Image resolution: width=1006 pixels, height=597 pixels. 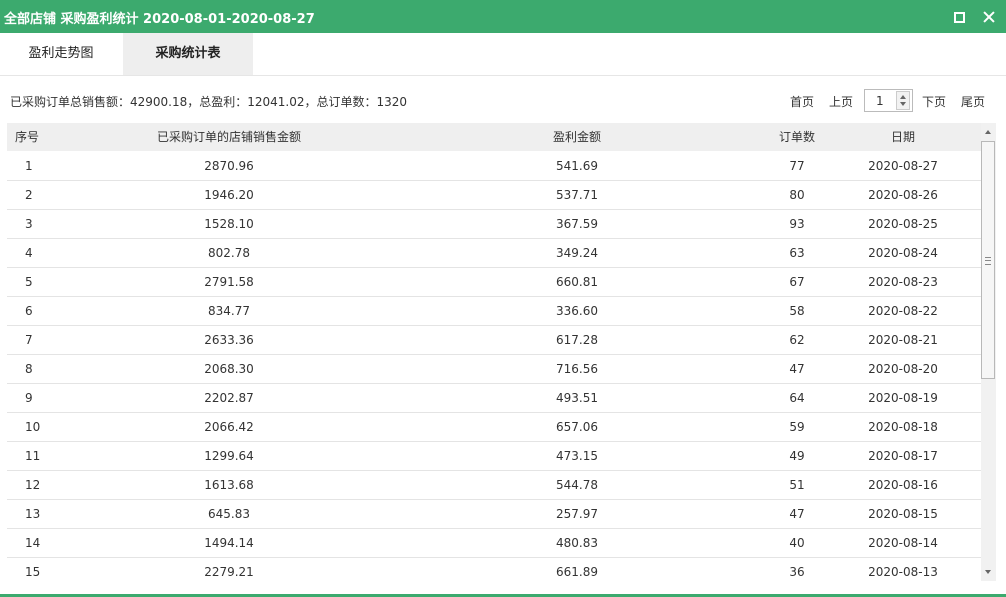 I want to click on cell-sales: 2791.58, so click(x=229, y=282).